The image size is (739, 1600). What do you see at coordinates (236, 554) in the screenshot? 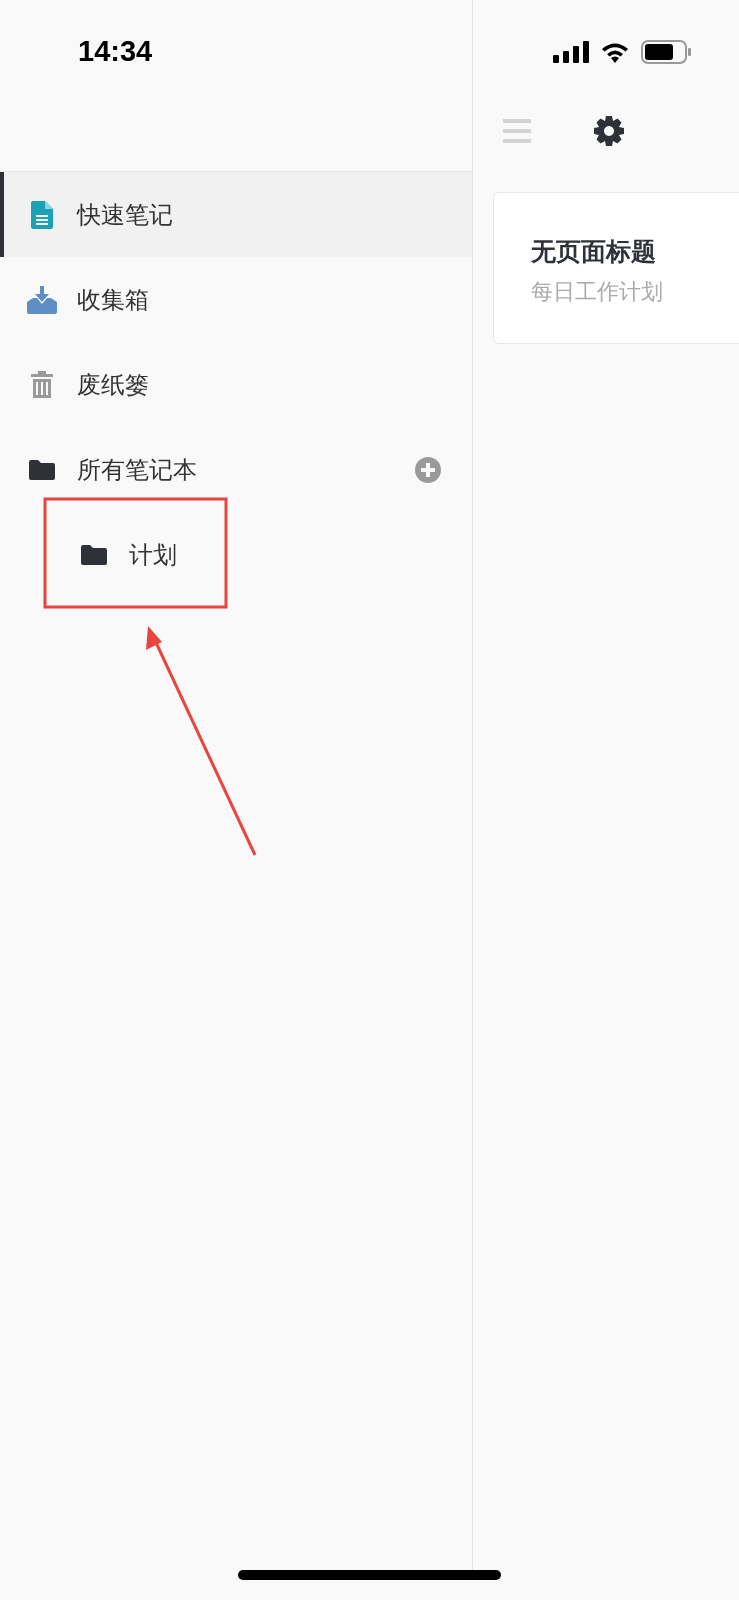
I see `sidebar-item: 计划` at bounding box center [236, 554].